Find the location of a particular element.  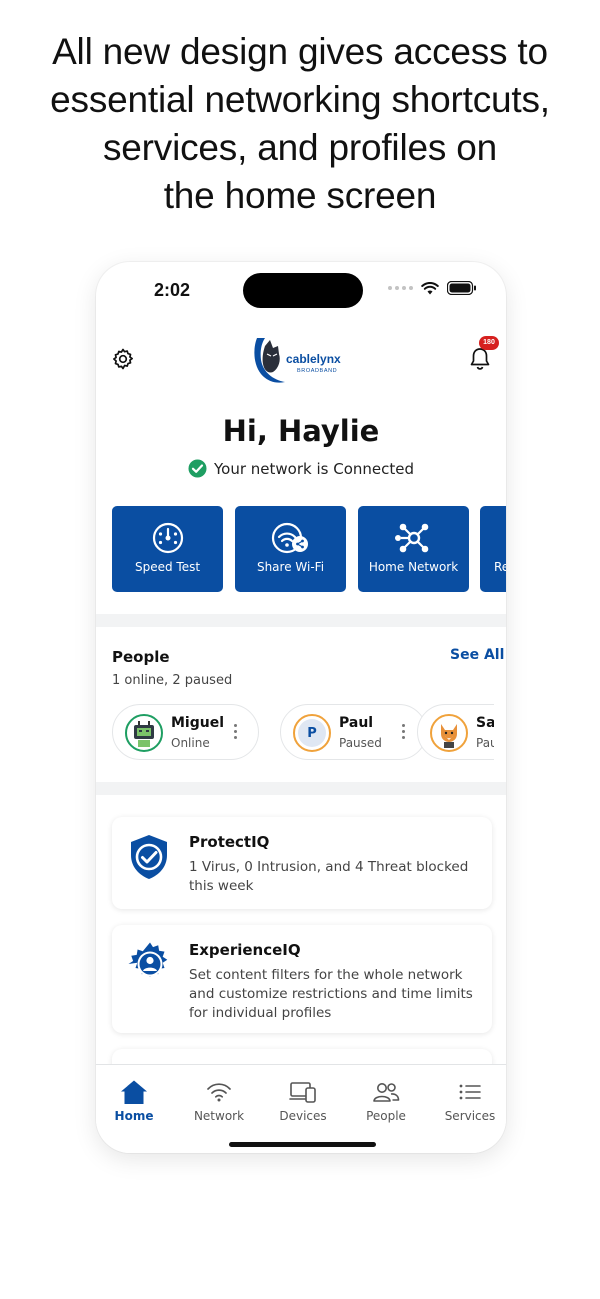

service-title: ExperienceIQ is located at coordinates (245, 950).